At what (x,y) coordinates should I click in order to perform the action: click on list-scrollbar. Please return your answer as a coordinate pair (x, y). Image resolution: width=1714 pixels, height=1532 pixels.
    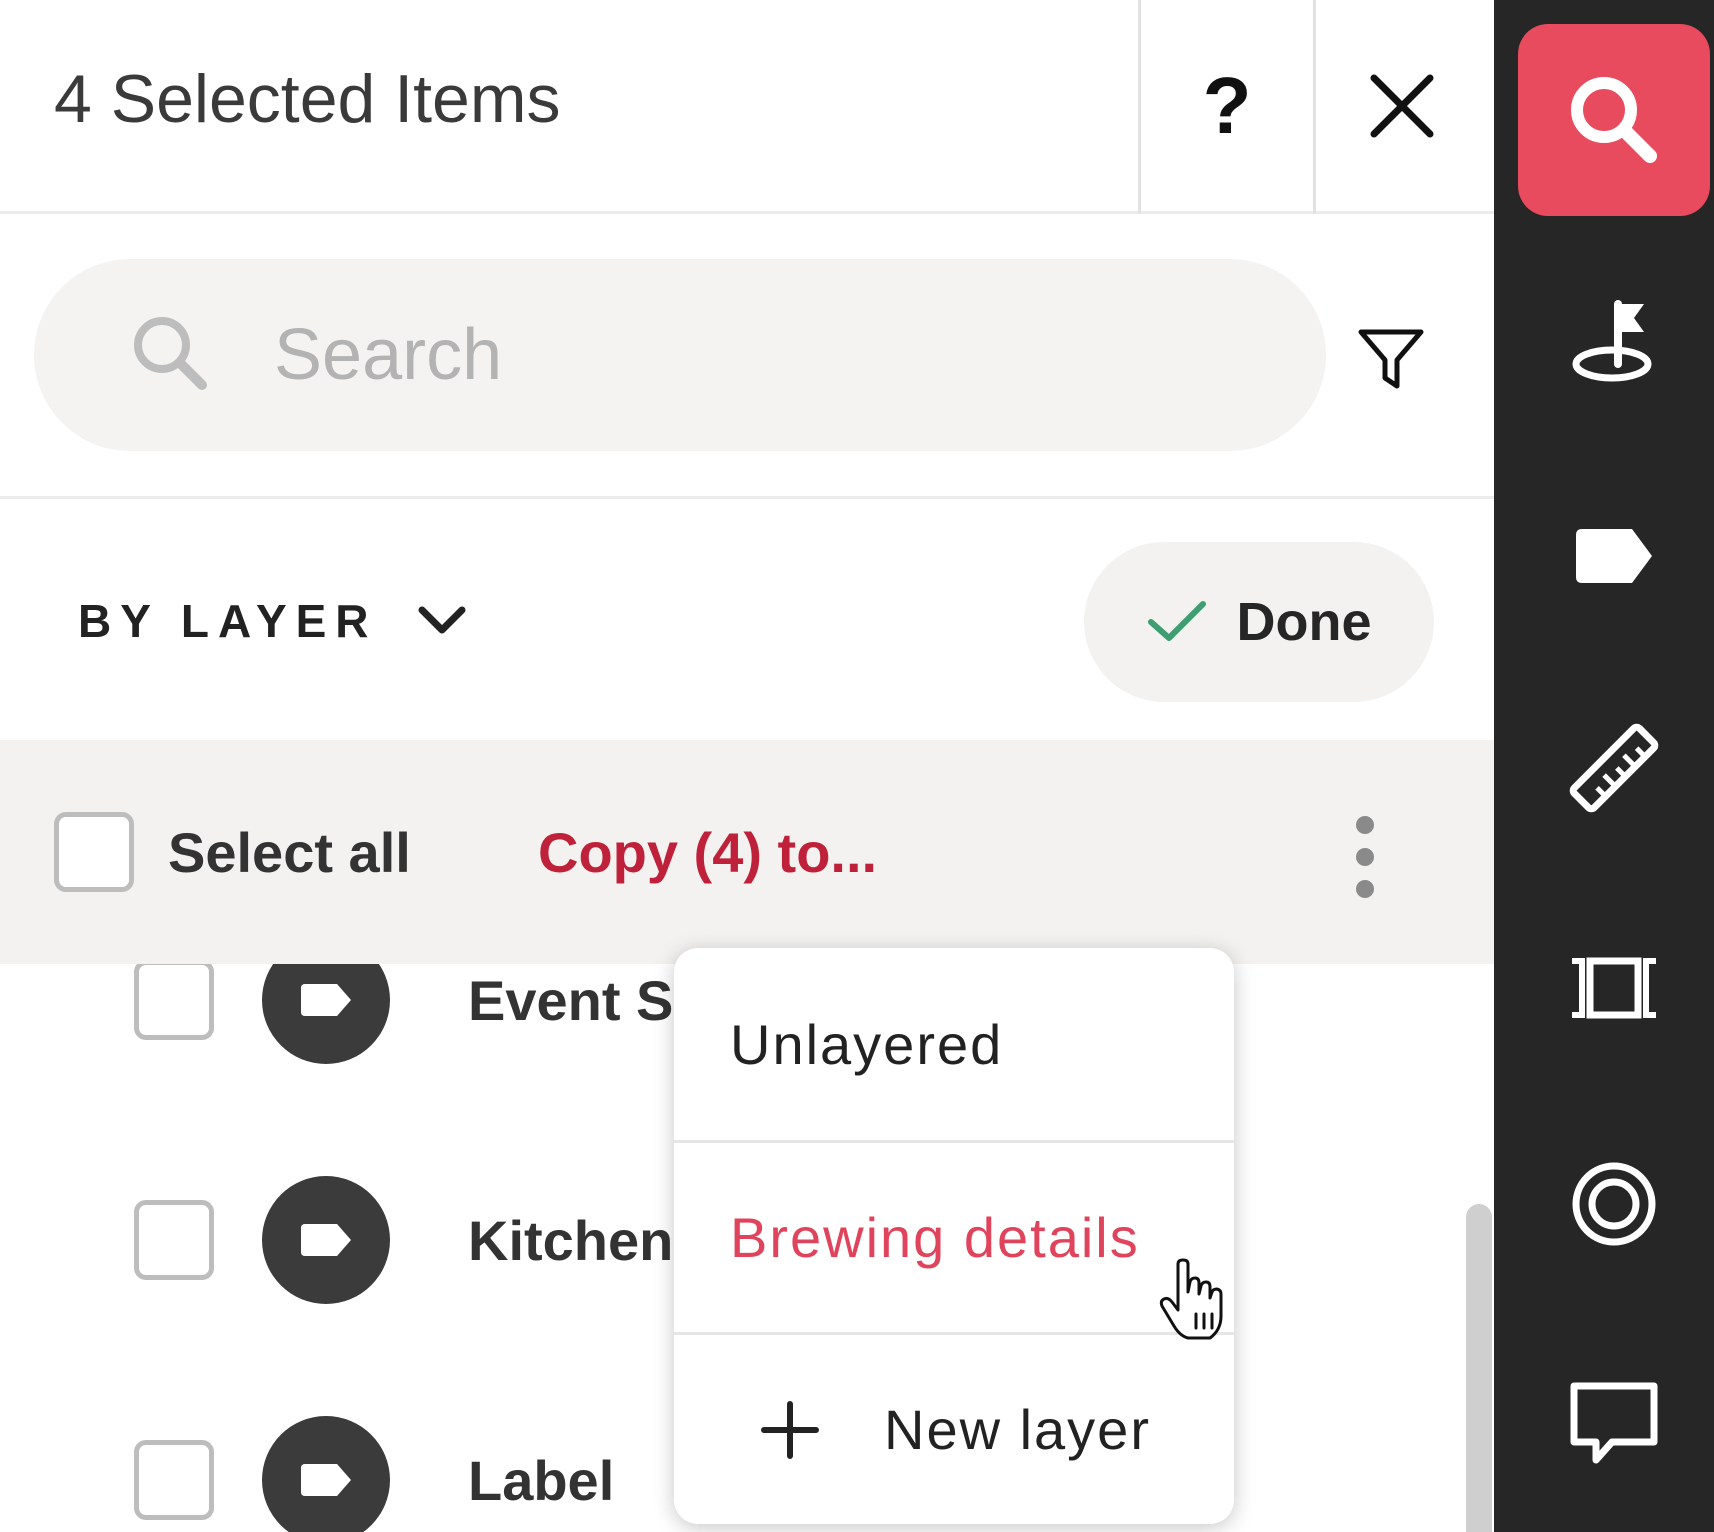
    Looking at the image, I should click on (1479, 1248).